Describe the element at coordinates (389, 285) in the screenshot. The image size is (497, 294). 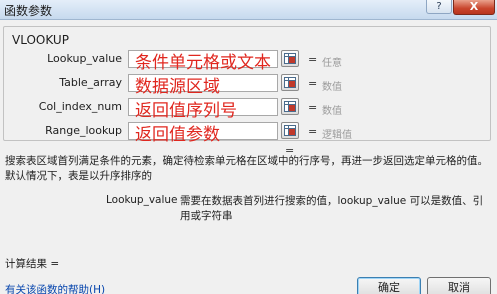
I see `ok-button: 确定` at that location.